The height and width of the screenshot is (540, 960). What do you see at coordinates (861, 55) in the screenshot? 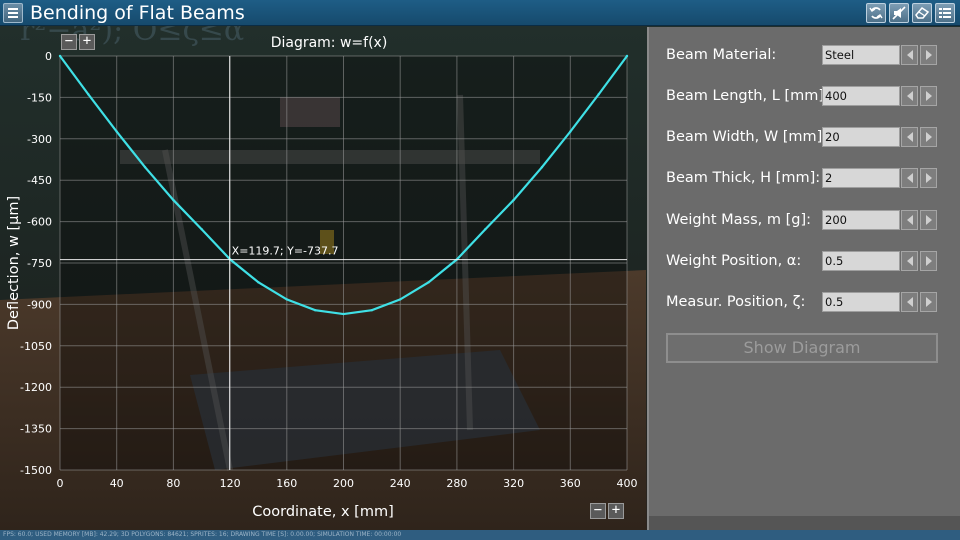
I see `param-value-field: Steel` at bounding box center [861, 55].